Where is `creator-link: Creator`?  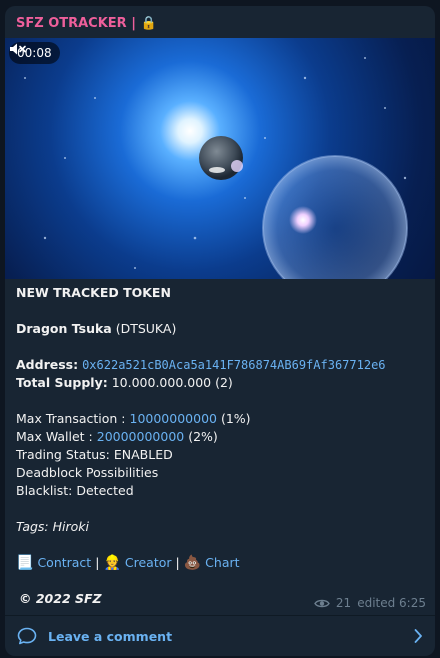 creator-link: Creator is located at coordinates (148, 563).